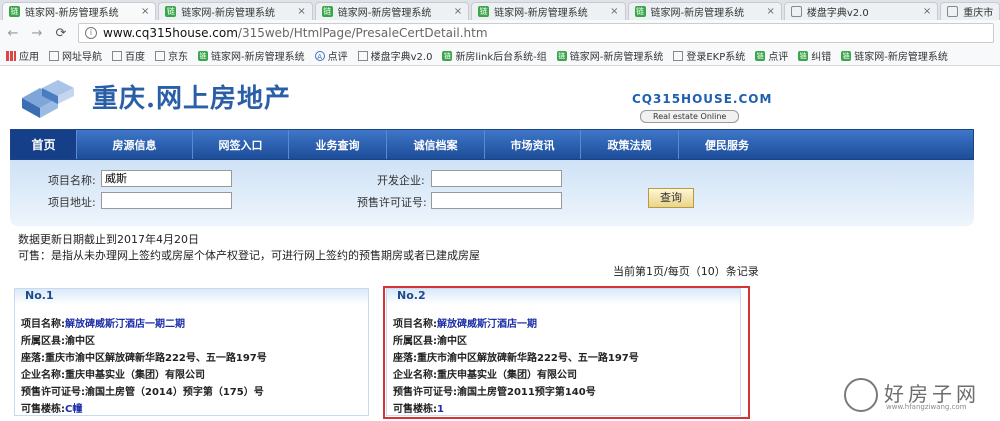 The width and height of the screenshot is (1000, 421). I want to click on bookmark-label: 网址导航, so click(82, 57).